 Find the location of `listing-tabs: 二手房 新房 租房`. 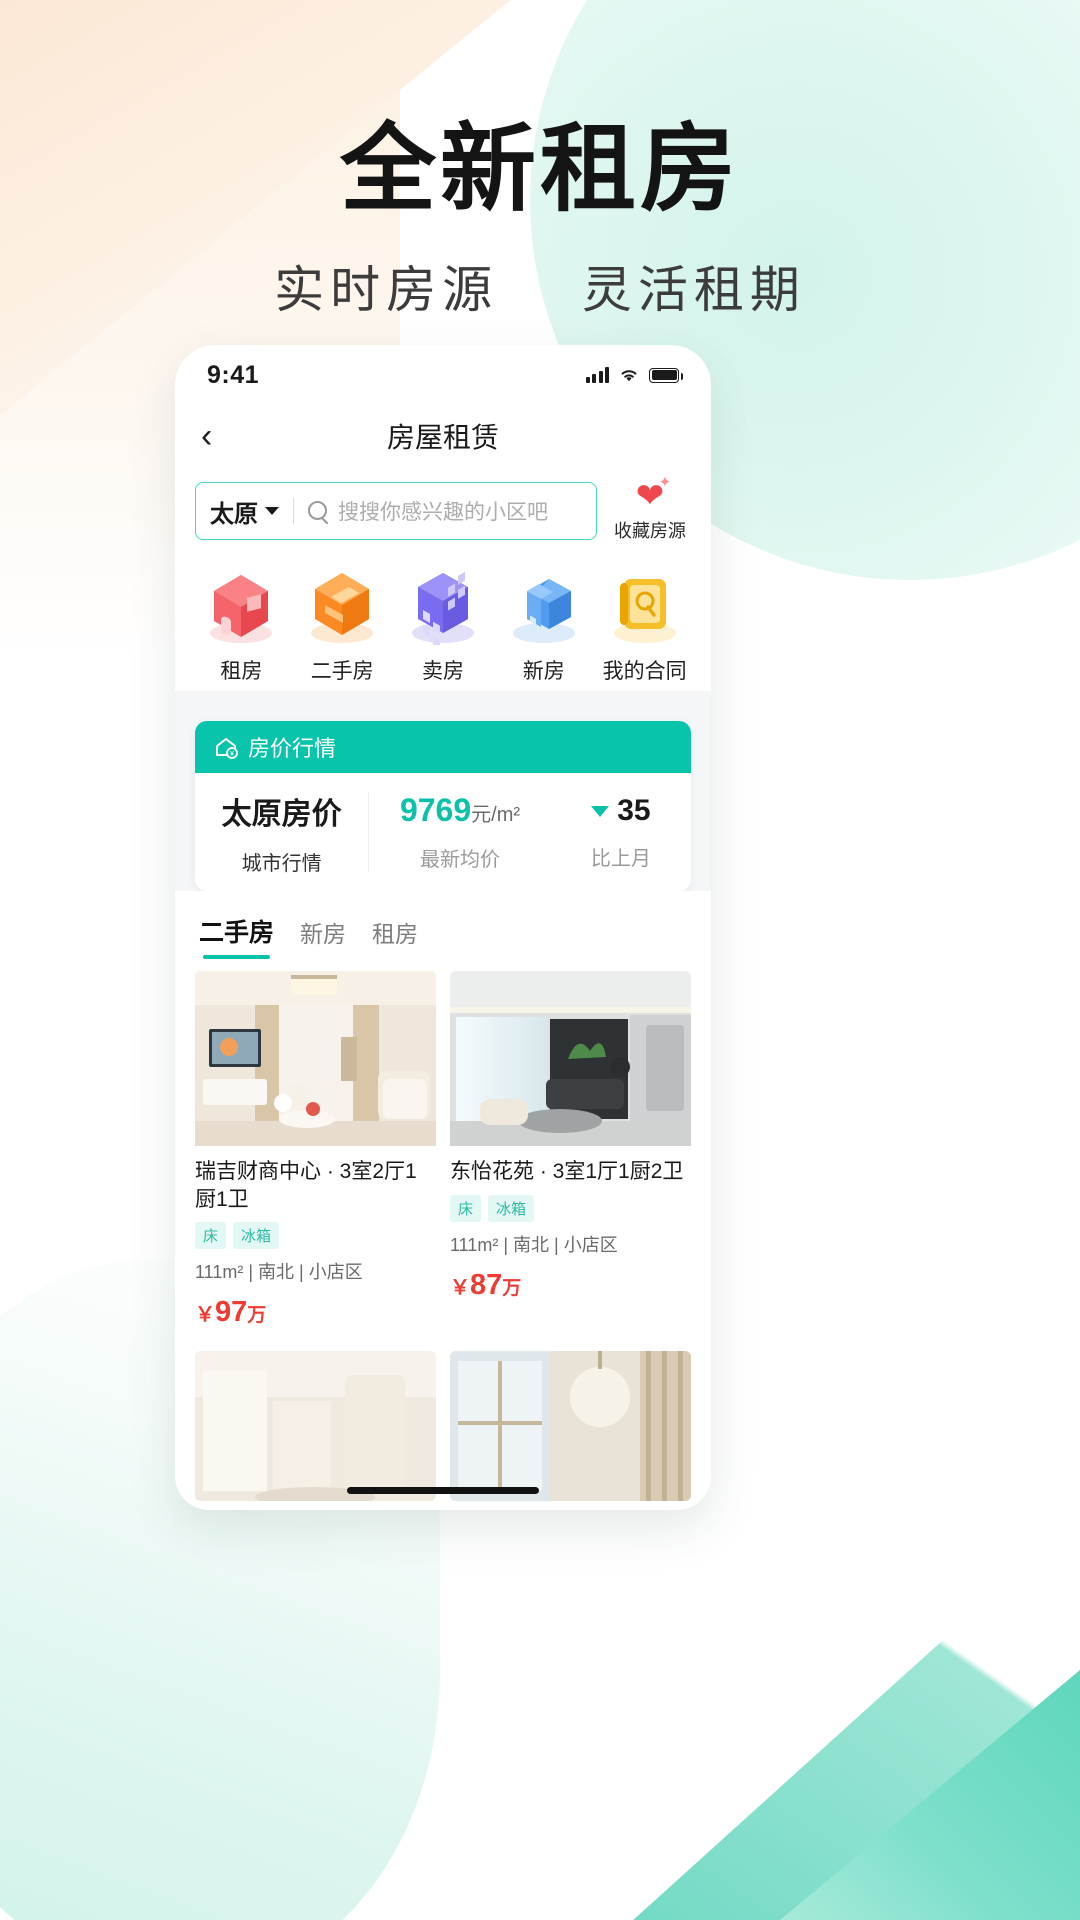

listing-tabs: 二手房 新房 租房 is located at coordinates (443, 925).